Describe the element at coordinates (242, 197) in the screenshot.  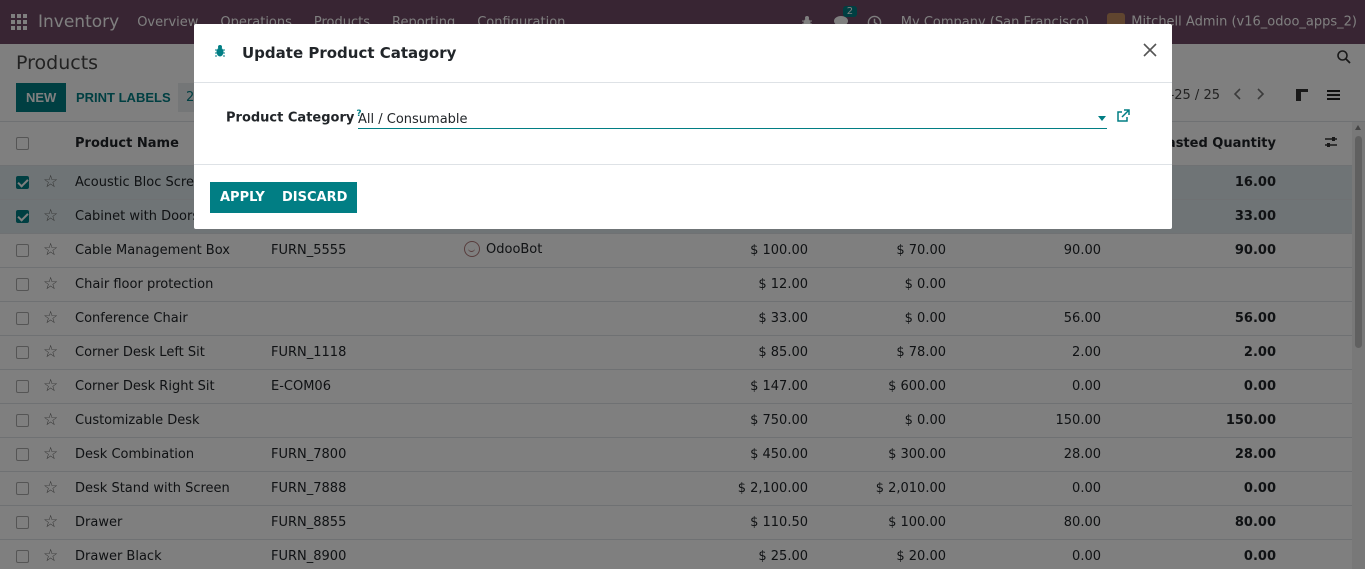
I see `apply-button: APPLY` at that location.